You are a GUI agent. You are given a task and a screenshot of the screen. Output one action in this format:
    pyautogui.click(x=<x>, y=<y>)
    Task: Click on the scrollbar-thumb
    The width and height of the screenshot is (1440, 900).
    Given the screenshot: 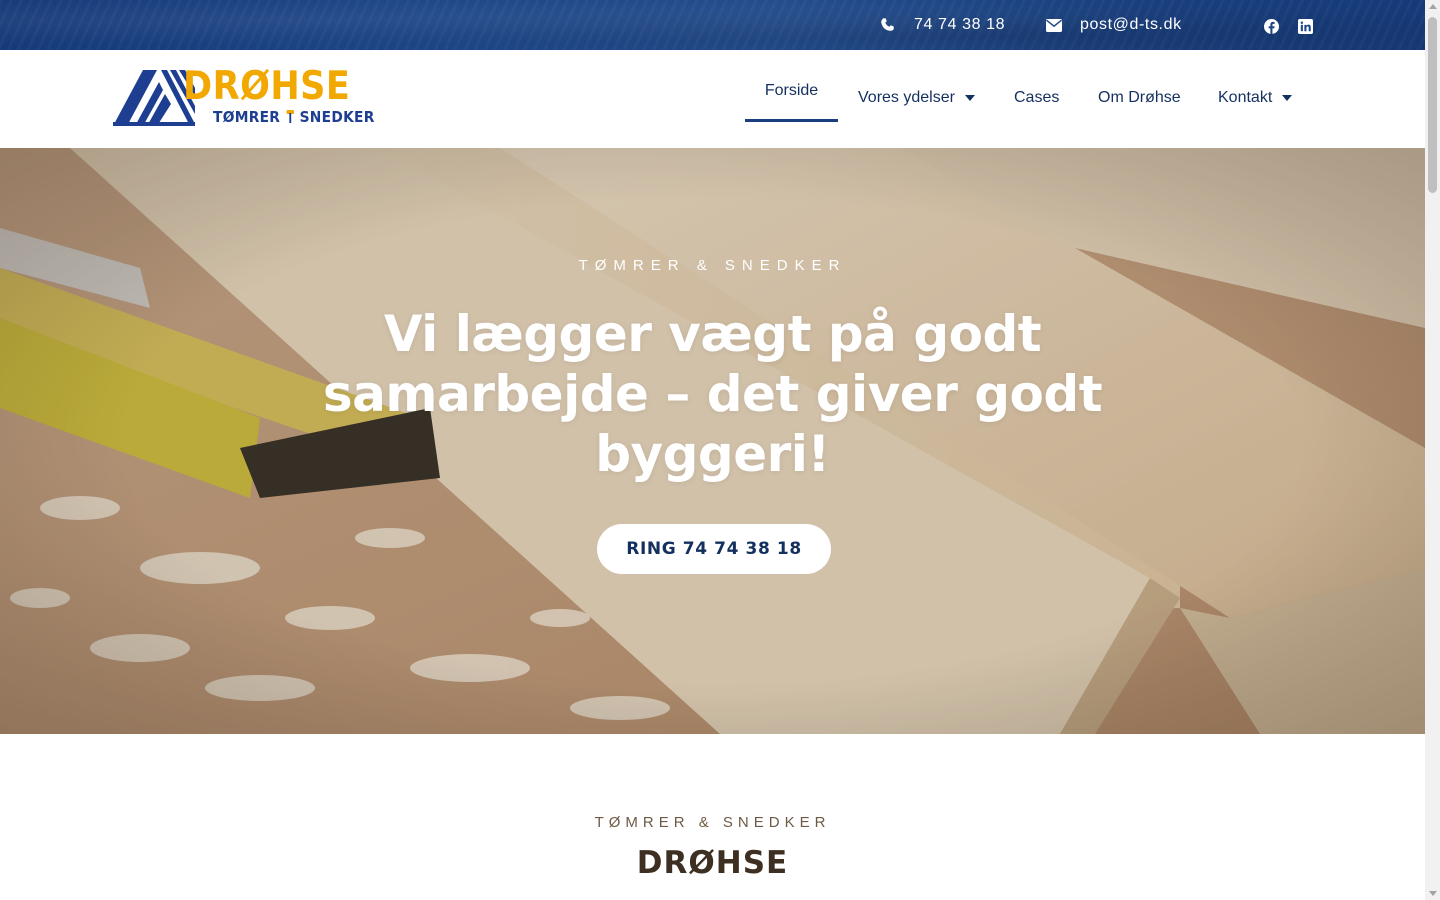 What is the action you would take?
    pyautogui.click(x=1432, y=105)
    